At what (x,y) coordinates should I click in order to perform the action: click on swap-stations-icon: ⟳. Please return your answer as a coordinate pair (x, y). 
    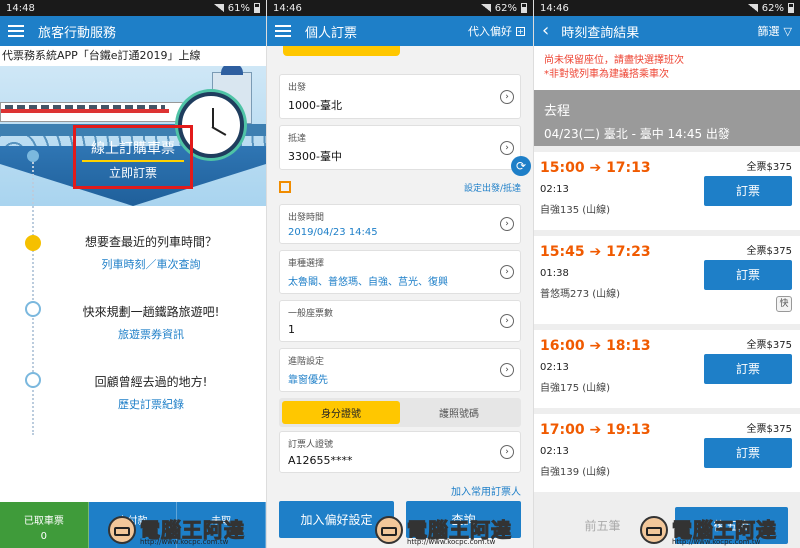
    Looking at the image, I should click on (521, 166).